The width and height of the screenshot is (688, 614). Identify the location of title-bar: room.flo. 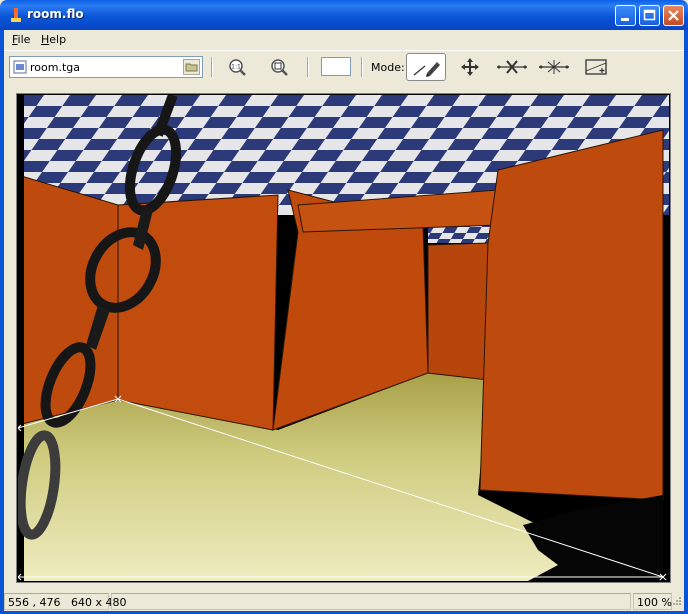
(344, 15).